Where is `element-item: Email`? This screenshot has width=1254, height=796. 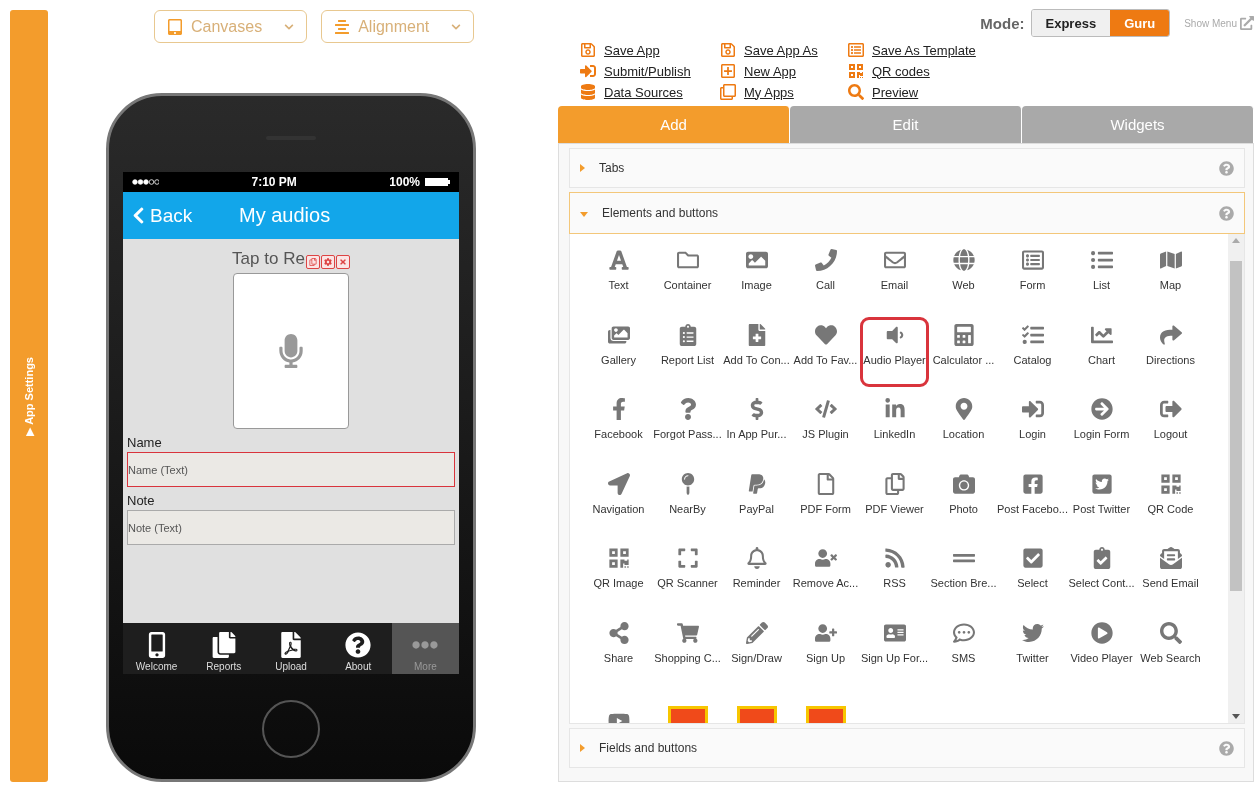 element-item: Email is located at coordinates (894, 277).